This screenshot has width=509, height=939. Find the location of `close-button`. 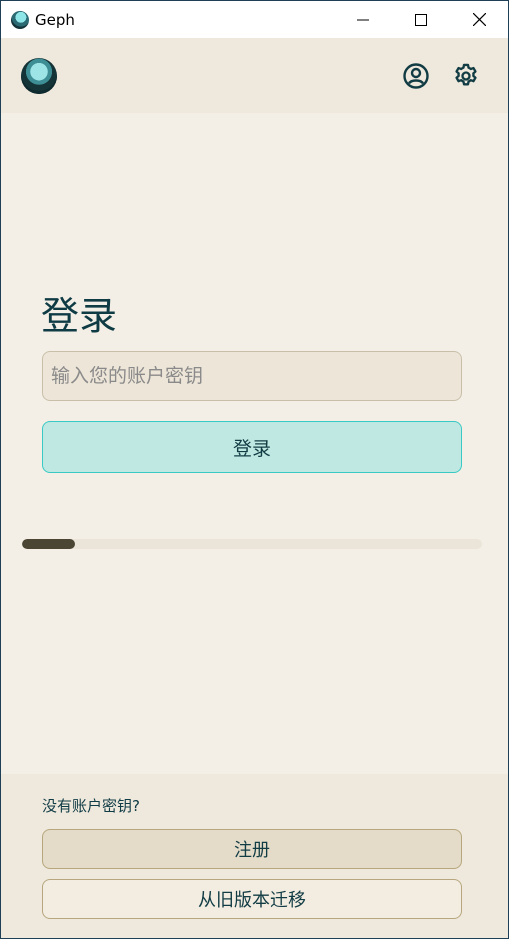

close-button is located at coordinates (479, 19).